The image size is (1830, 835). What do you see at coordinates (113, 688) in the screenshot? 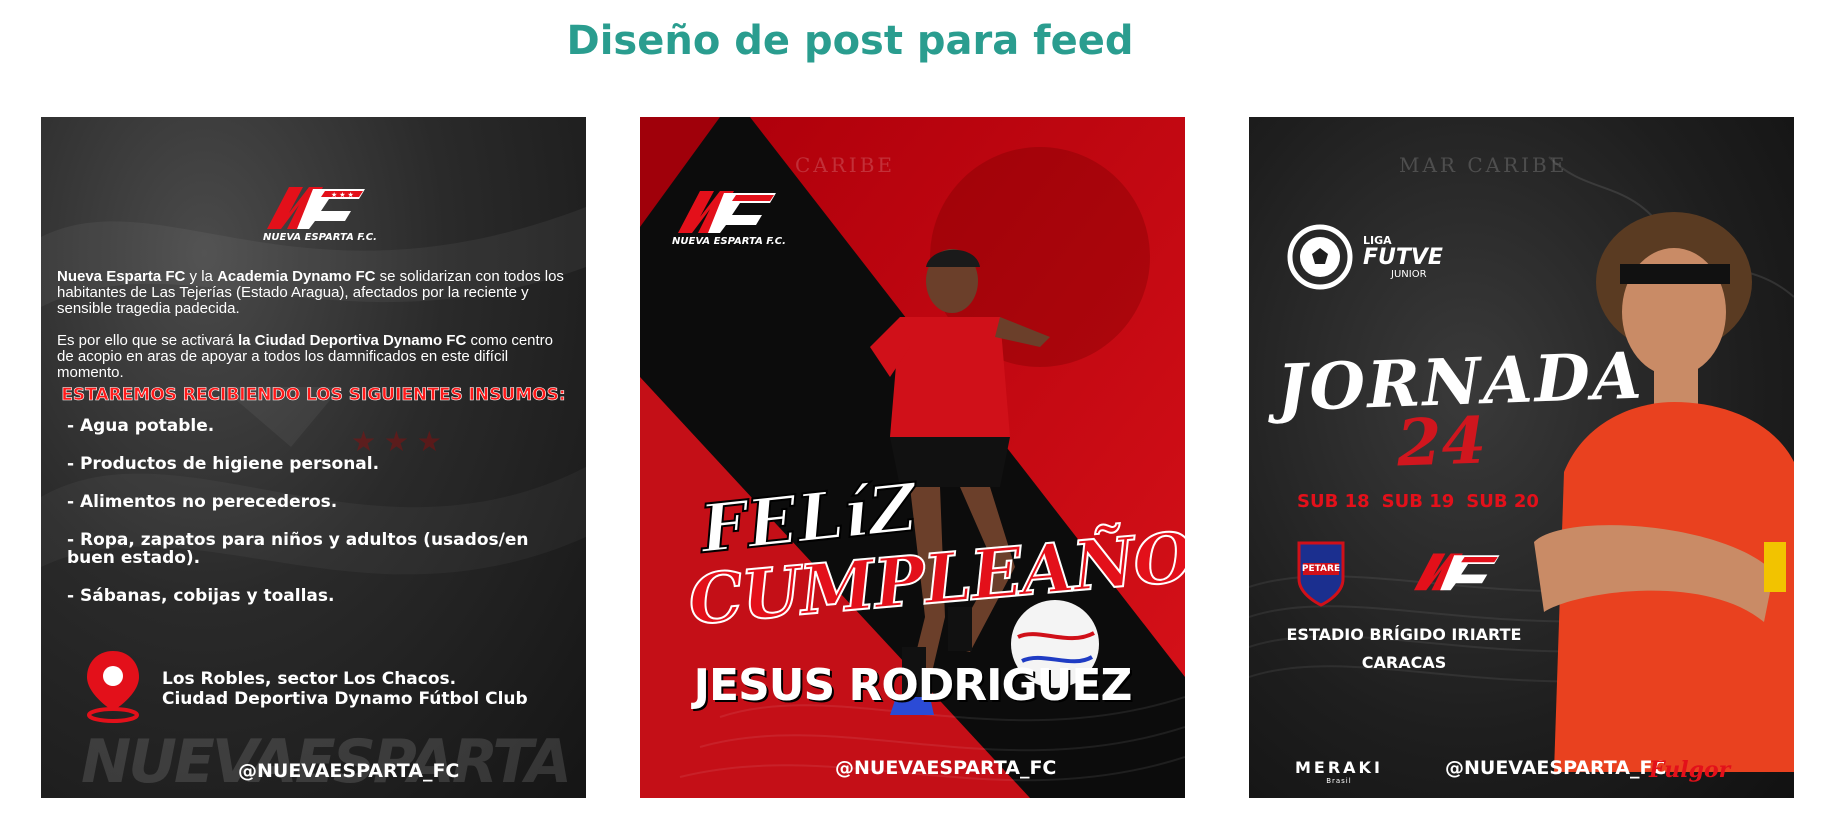
I see `location-pin-icon` at bounding box center [113, 688].